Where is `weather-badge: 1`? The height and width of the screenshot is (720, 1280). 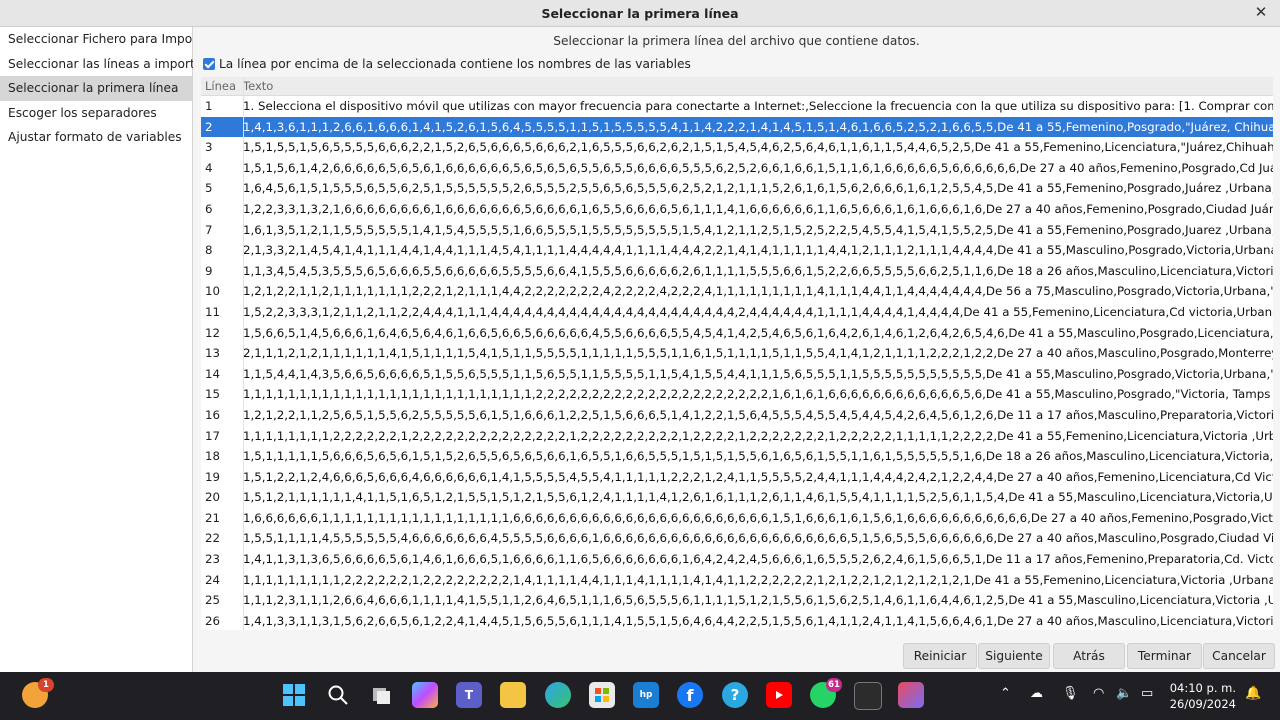
weather-badge: 1 is located at coordinates (46, 685).